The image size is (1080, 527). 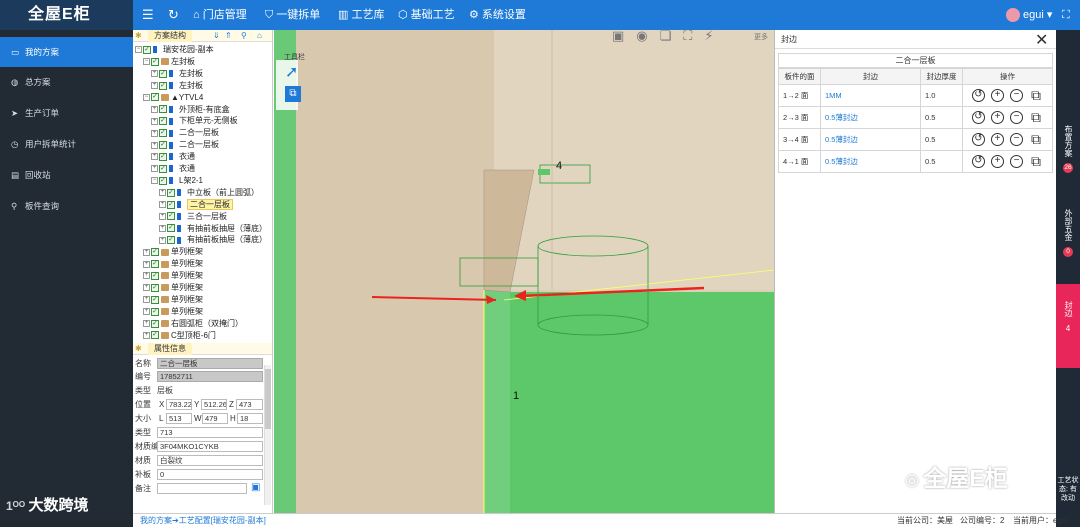 What do you see at coordinates (647, 36) in the screenshot?
I see `target-icon: ◉` at bounding box center [647, 36].